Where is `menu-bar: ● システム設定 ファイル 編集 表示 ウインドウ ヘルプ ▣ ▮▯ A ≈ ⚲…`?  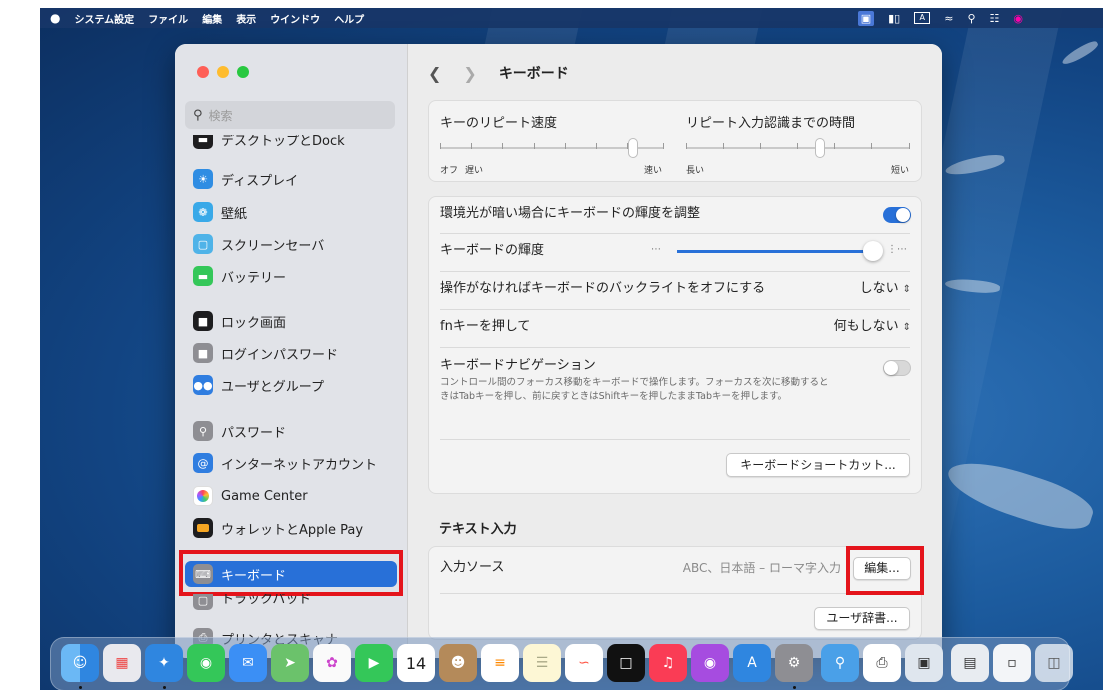
menu-bar: ● システム設定 ファイル 編集 表示 ウインドウ ヘルプ ▣ ▮▯ A ≈ ⚲… is located at coordinates (571, 18).